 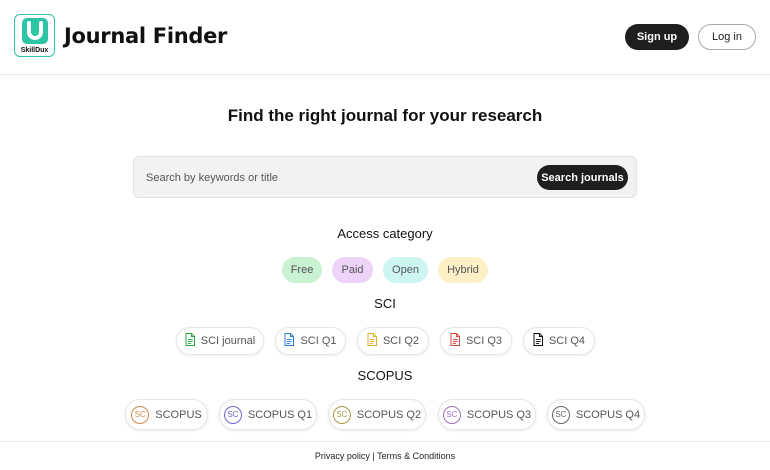 I want to click on access-category-title: Access category, so click(x=385, y=233).